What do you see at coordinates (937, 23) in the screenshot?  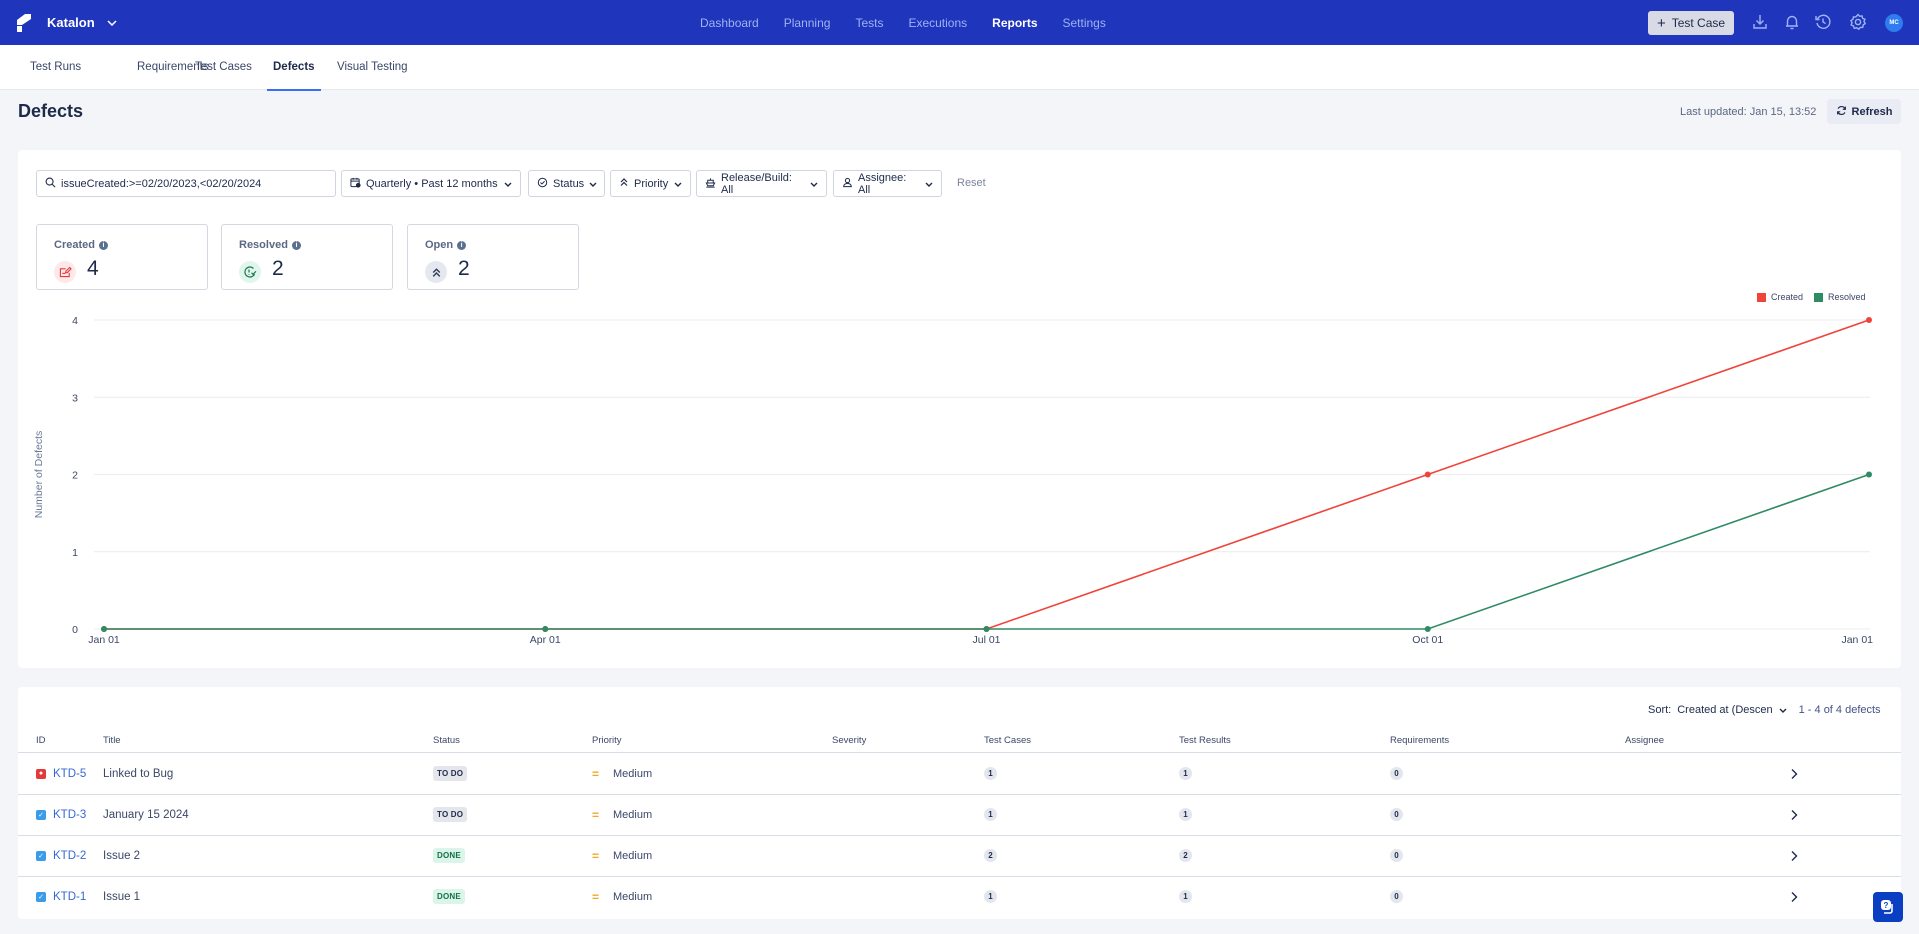 I see `nav-executions: Executions` at bounding box center [937, 23].